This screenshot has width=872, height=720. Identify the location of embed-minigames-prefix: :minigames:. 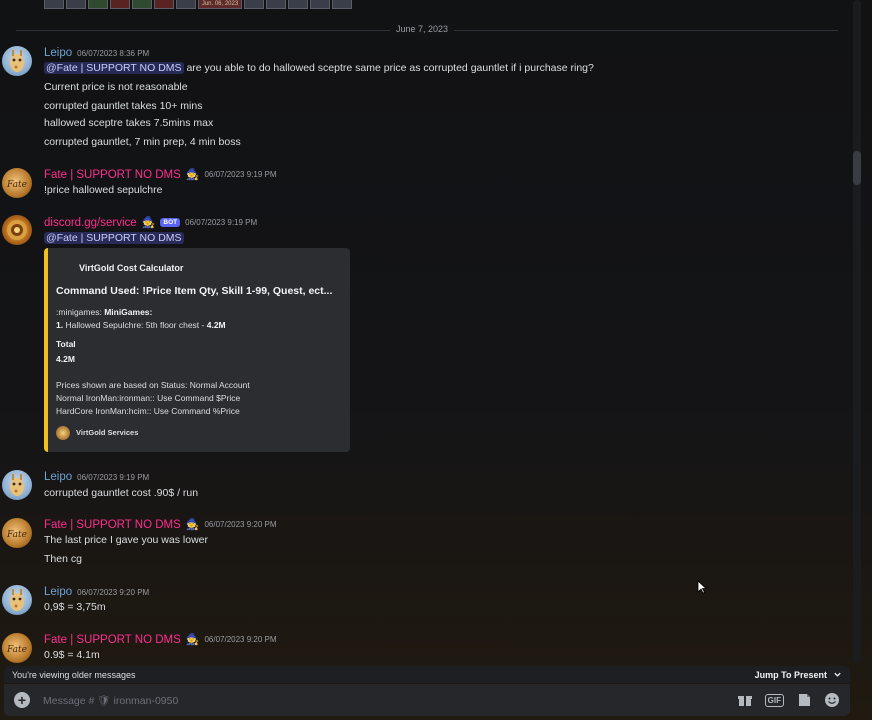
(80, 312).